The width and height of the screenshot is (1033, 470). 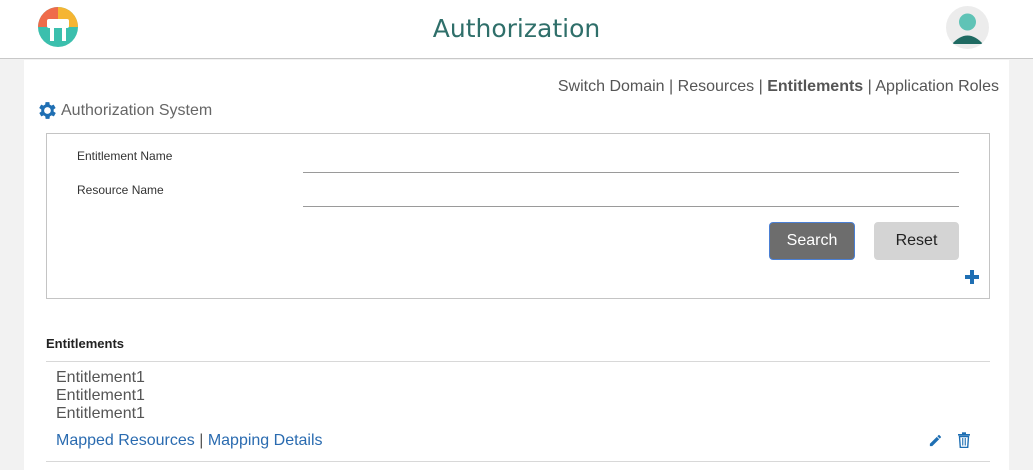 I want to click on entitlement-links: Mapped Resources | Mapping Details, so click(x=189, y=441).